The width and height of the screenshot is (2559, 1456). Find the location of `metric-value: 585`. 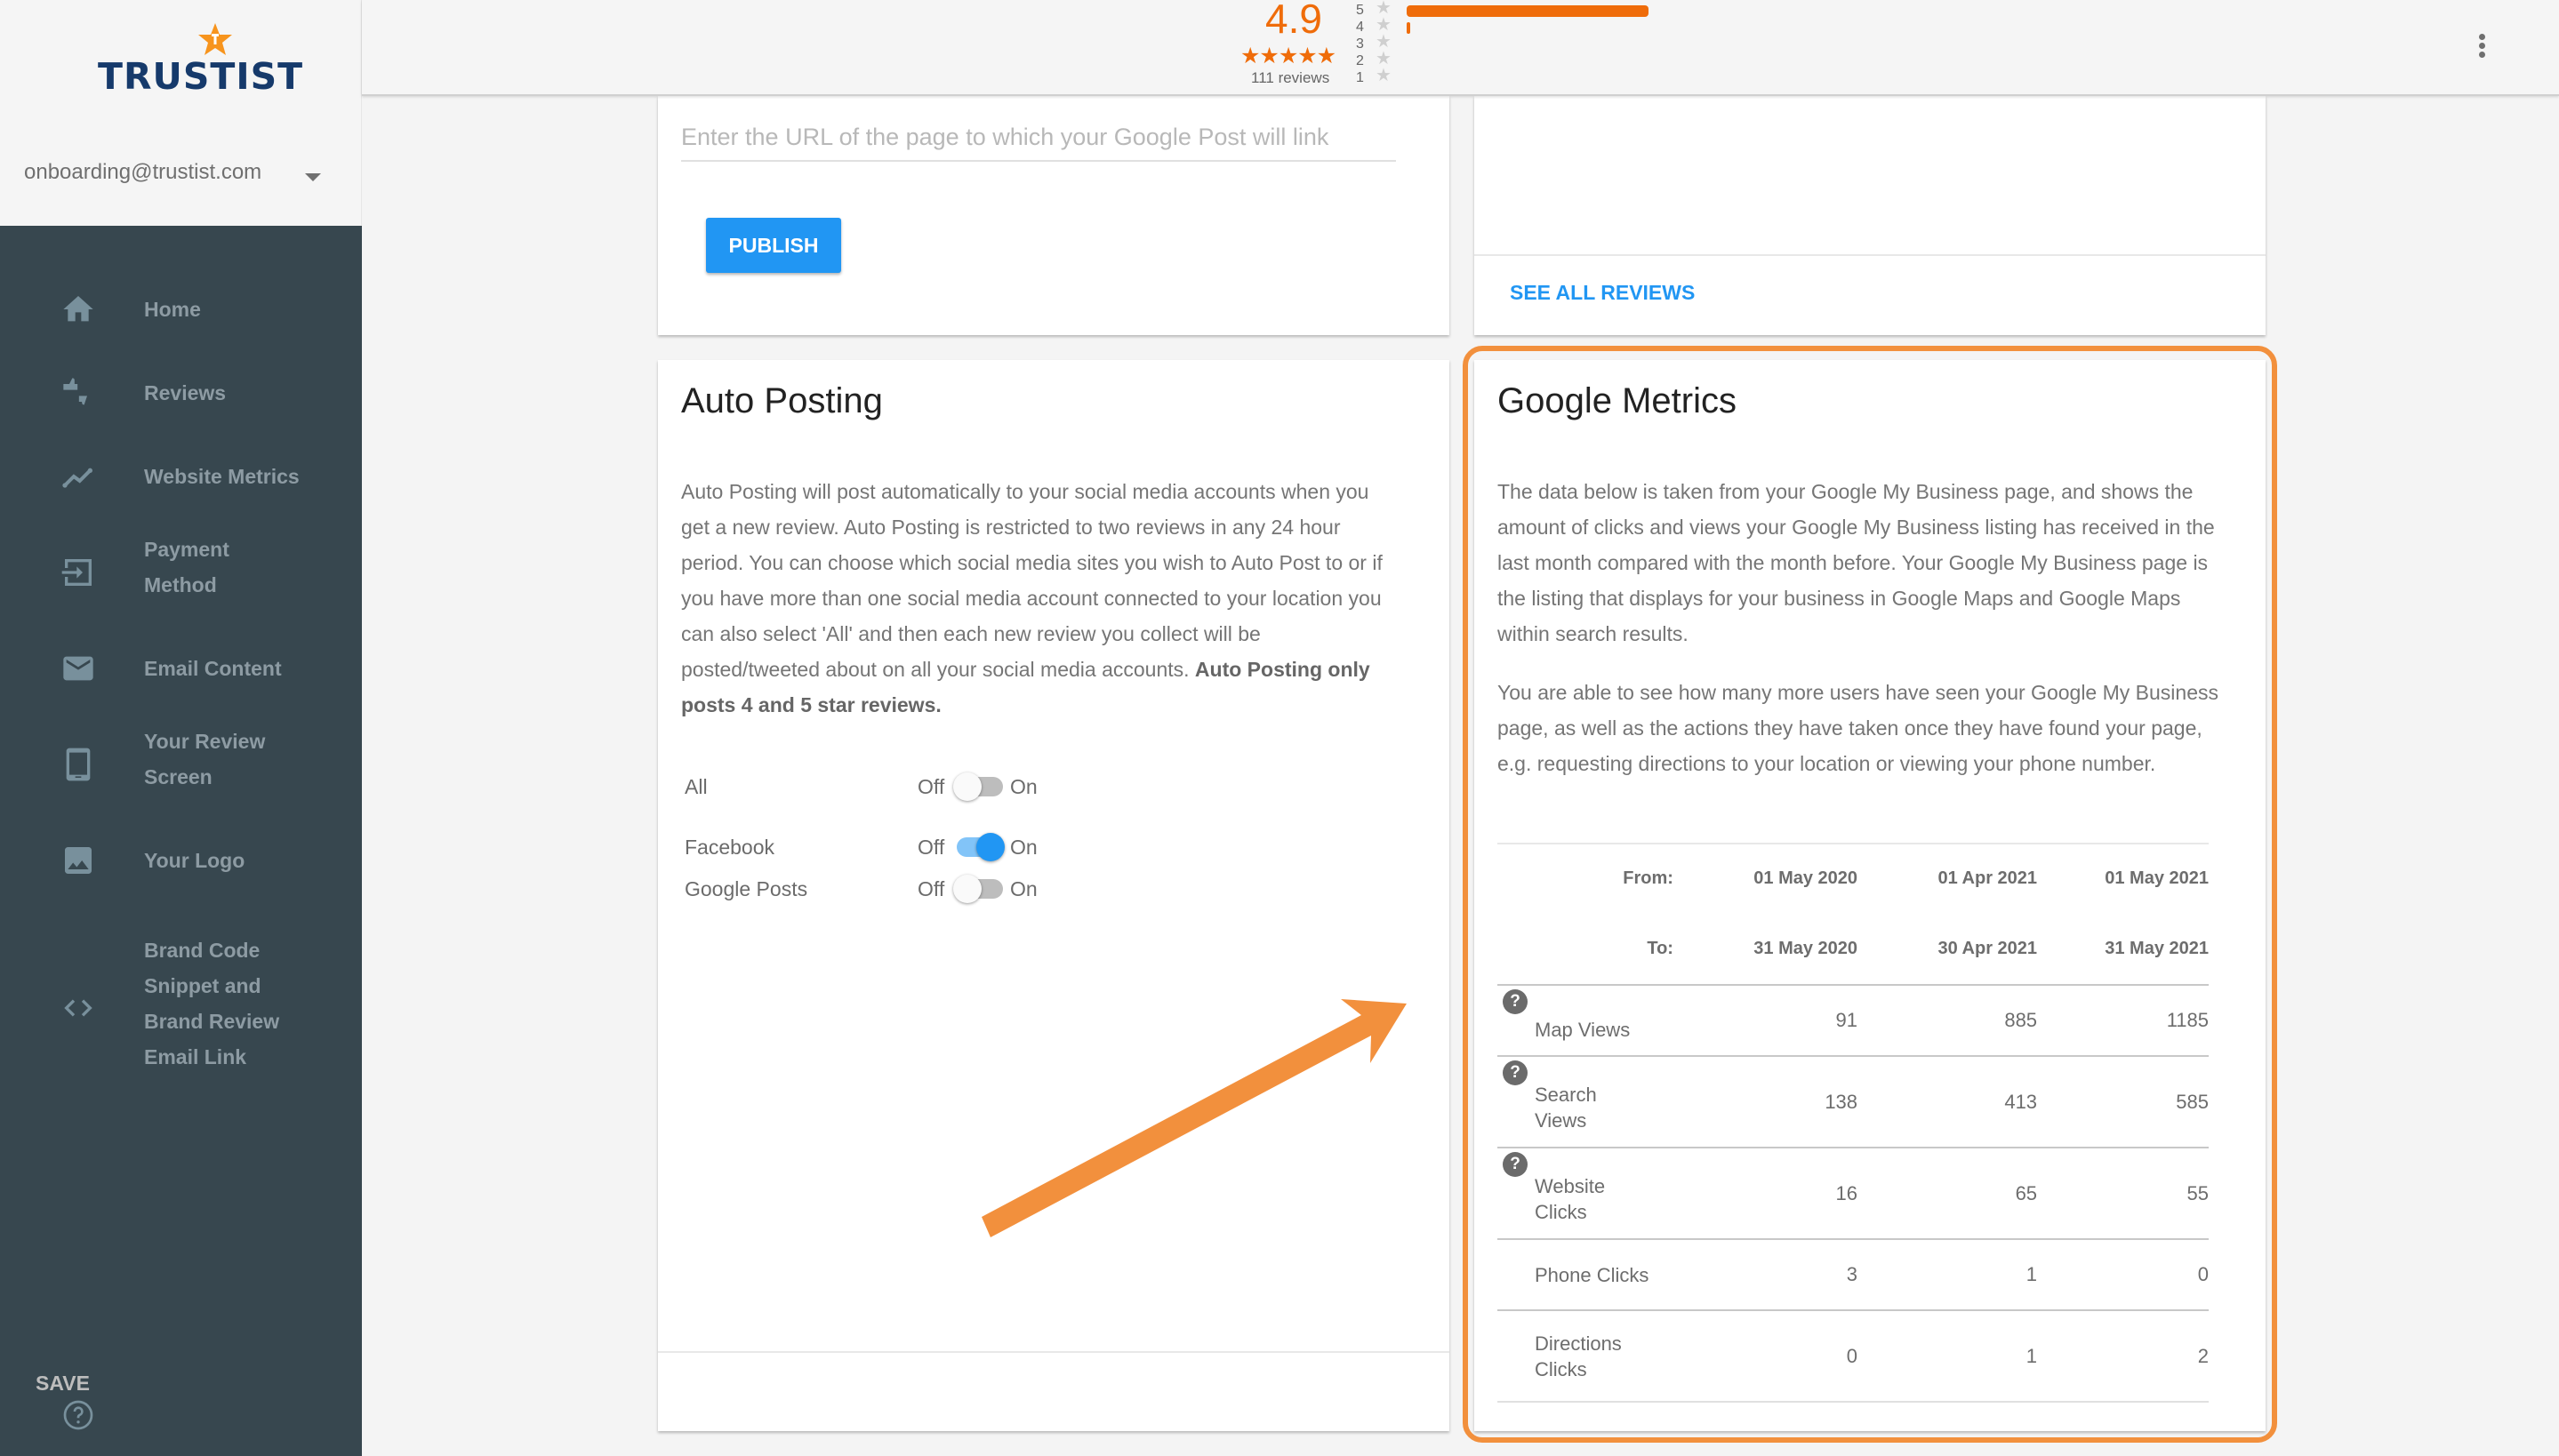

metric-value: 585 is located at coordinates (2123, 1101).